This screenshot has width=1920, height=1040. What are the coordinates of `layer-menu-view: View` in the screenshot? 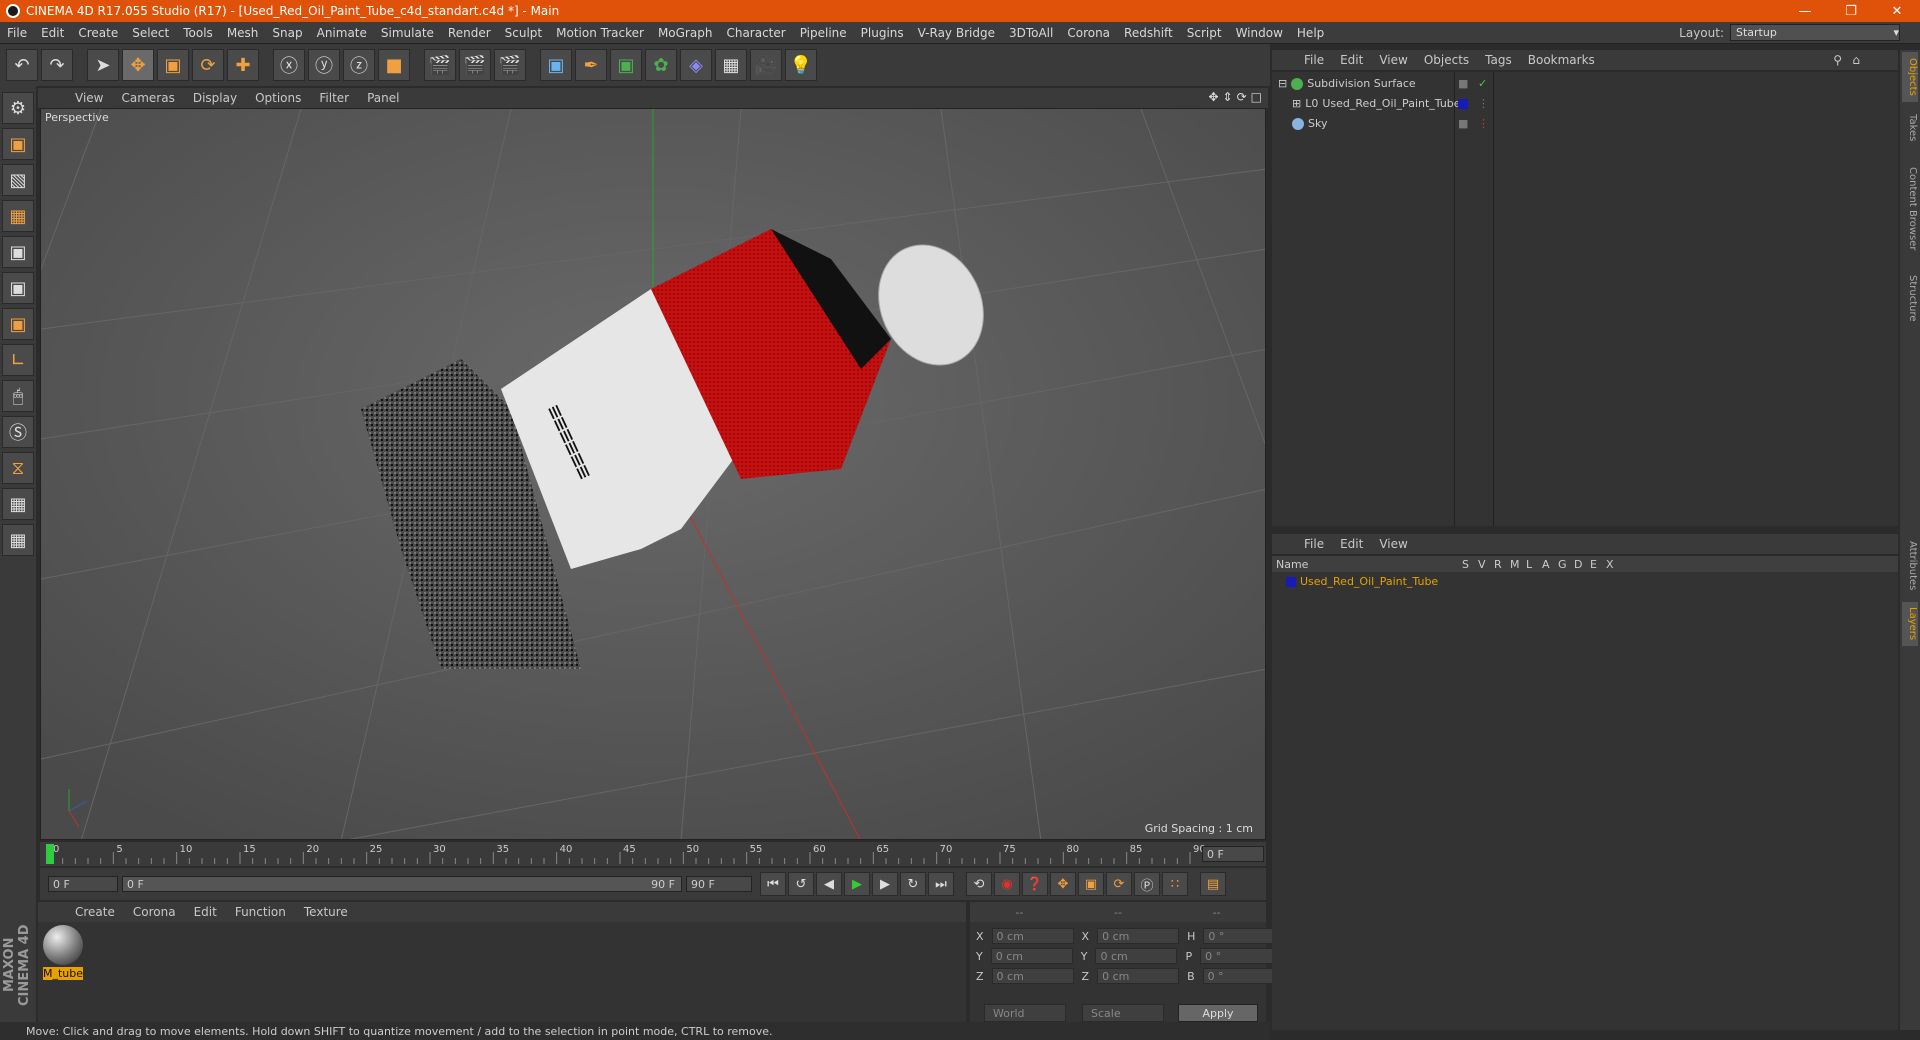 It's located at (1393, 544).